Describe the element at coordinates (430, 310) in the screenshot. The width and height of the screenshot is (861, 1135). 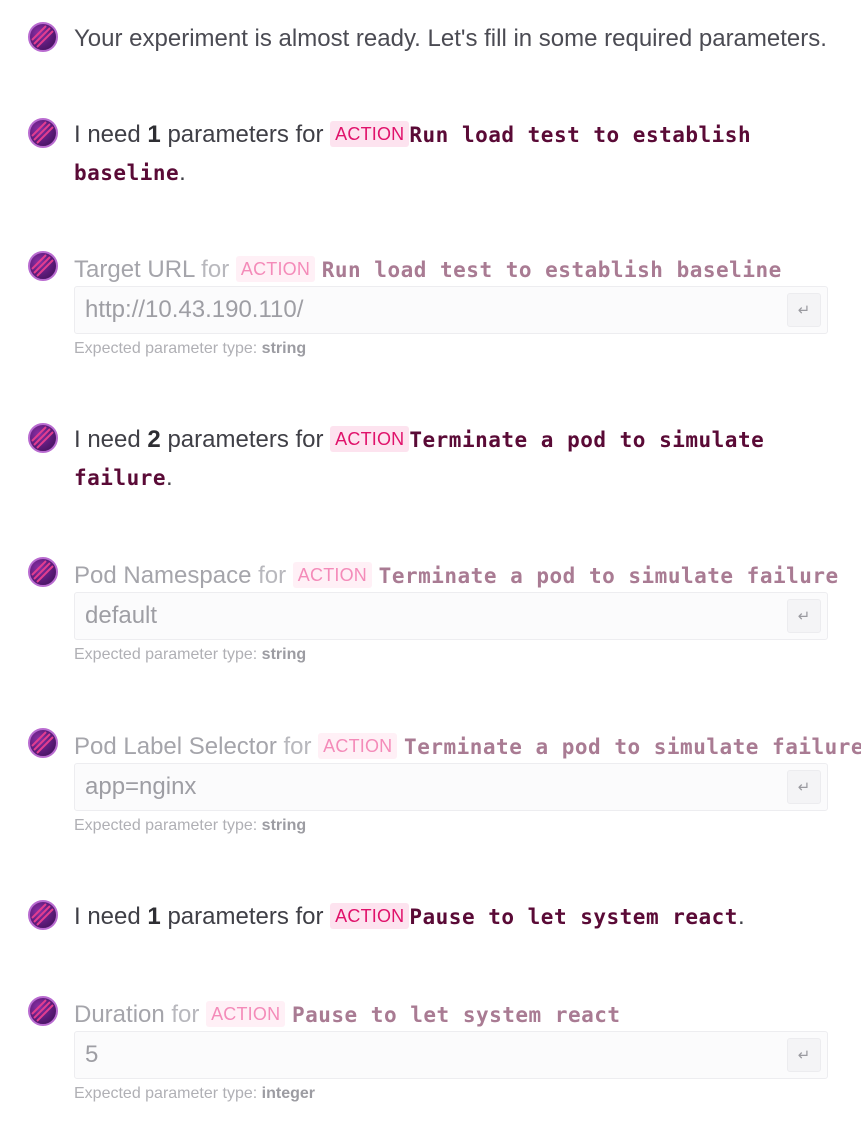
I see `target-url-input` at that location.